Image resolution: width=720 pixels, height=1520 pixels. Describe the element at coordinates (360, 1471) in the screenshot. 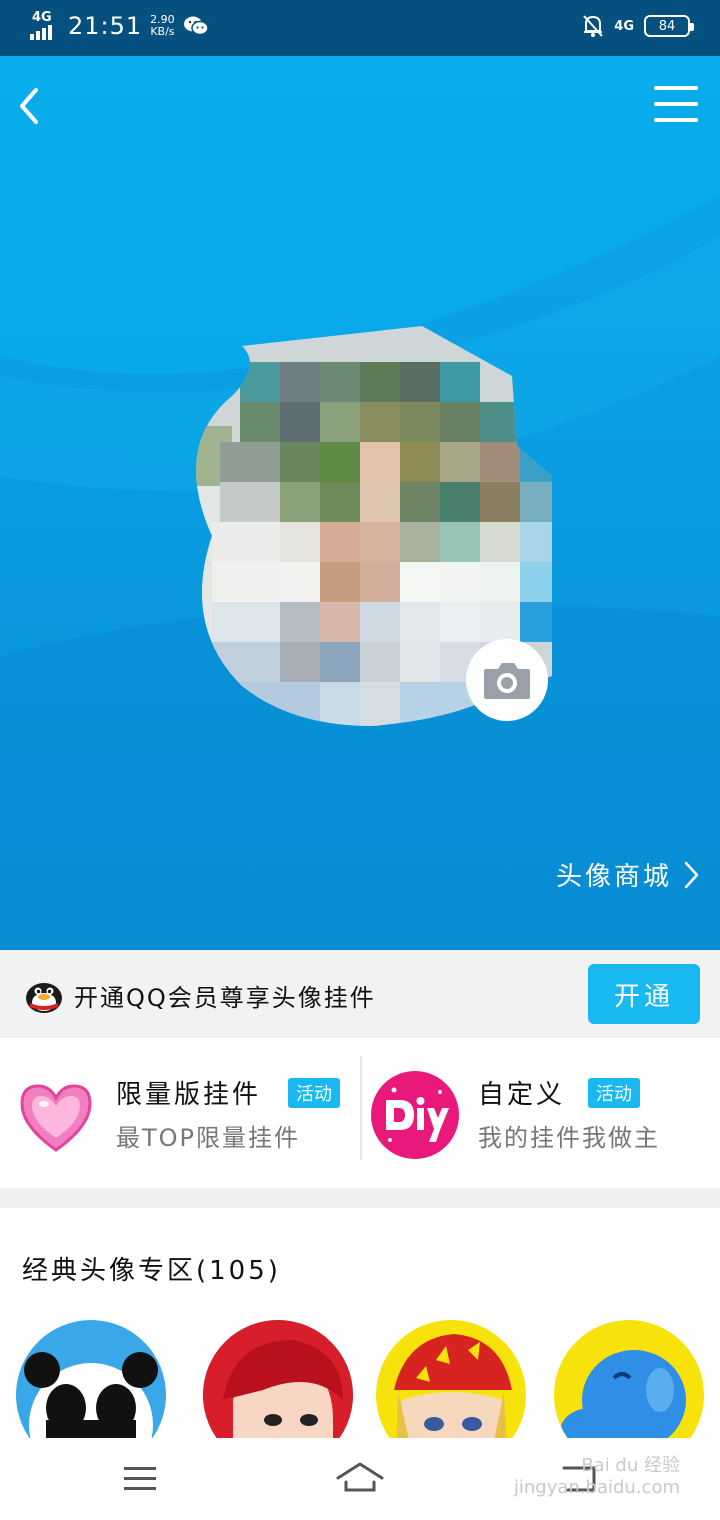

I see `home-icon` at that location.